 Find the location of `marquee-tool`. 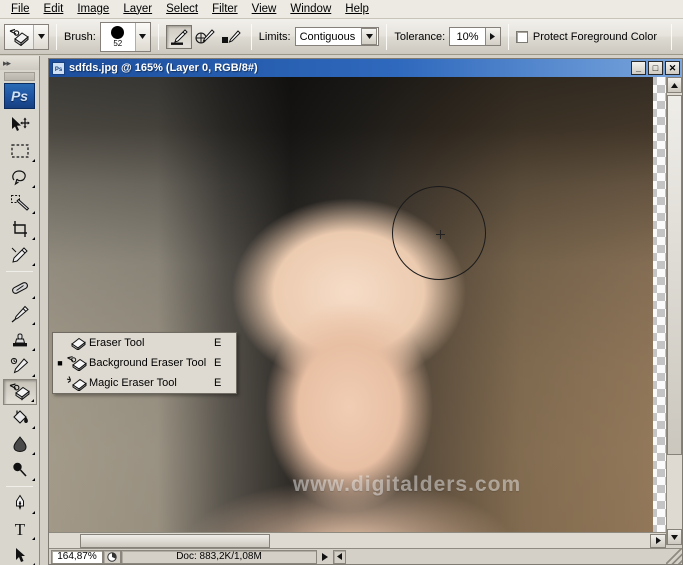

marquee-tool is located at coordinates (20, 151).